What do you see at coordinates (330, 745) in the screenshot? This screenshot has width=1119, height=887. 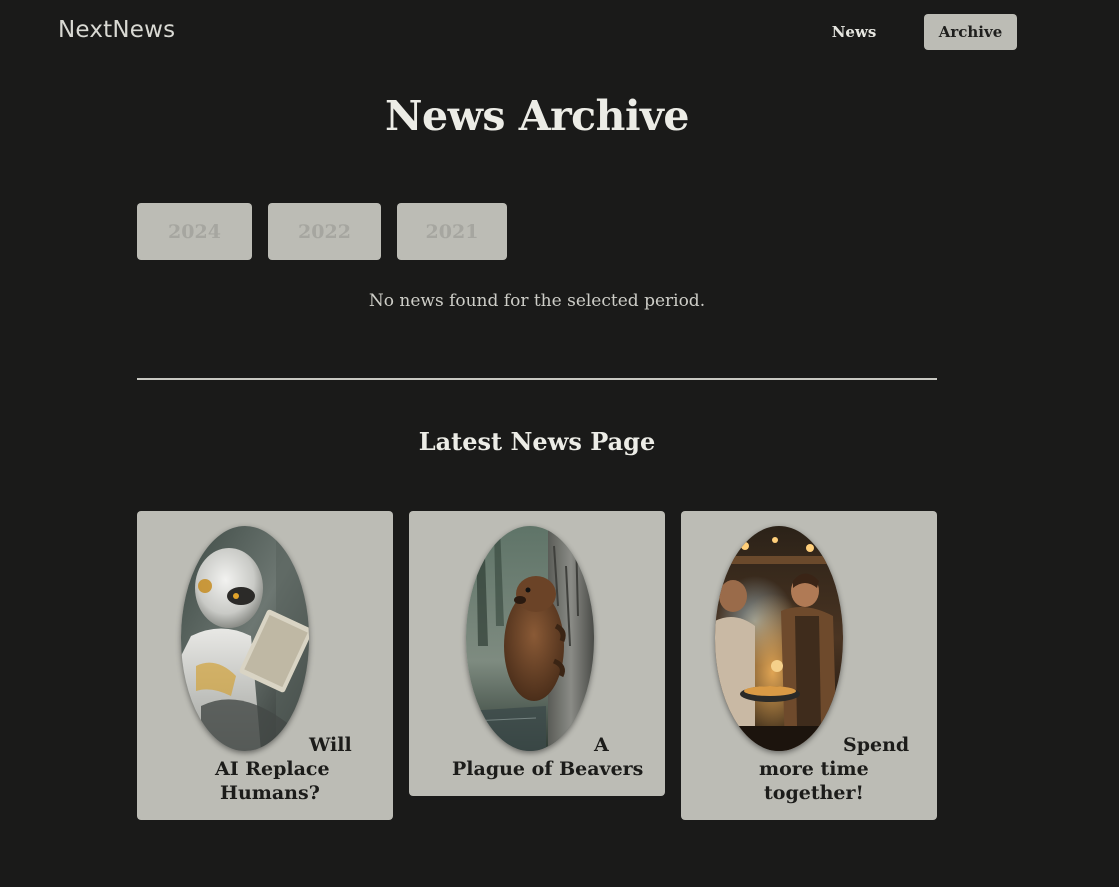 I see `news-card-title-line: Will` at bounding box center [330, 745].